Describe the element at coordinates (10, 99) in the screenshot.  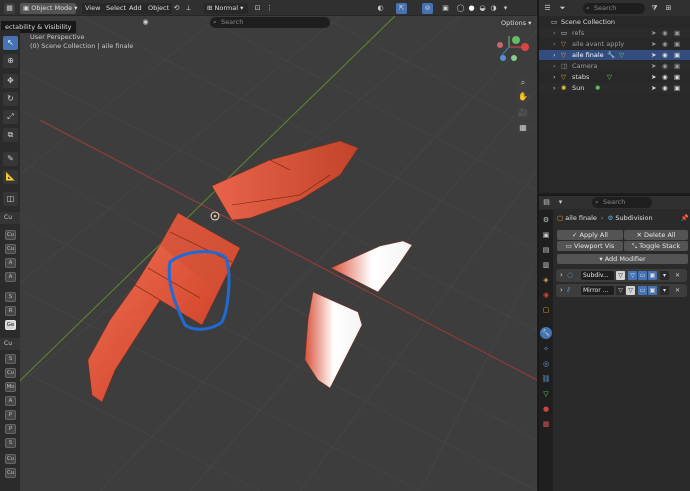
I see `rotate-tool-icon: ↻` at that location.